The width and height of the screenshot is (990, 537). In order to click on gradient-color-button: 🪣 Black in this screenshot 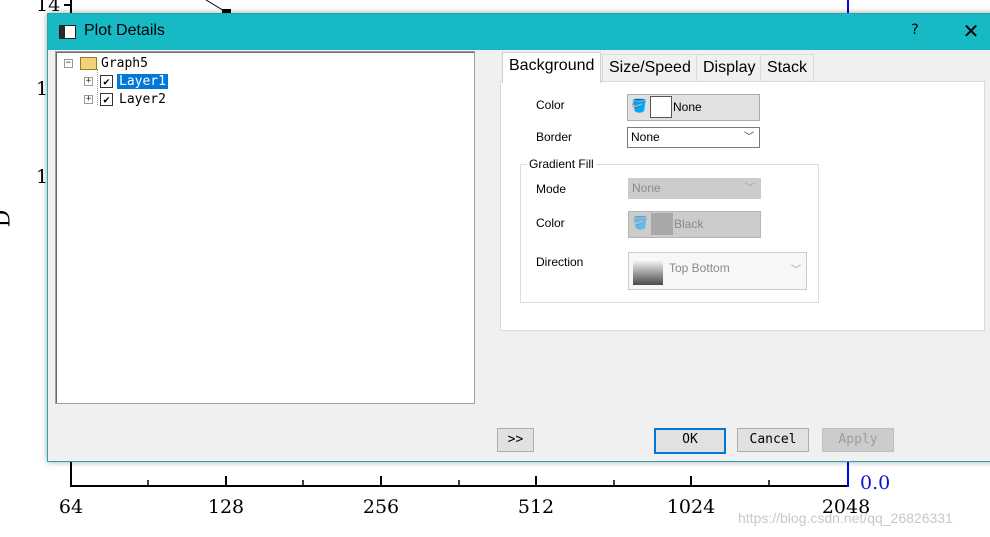, I will do `click(694, 224)`.